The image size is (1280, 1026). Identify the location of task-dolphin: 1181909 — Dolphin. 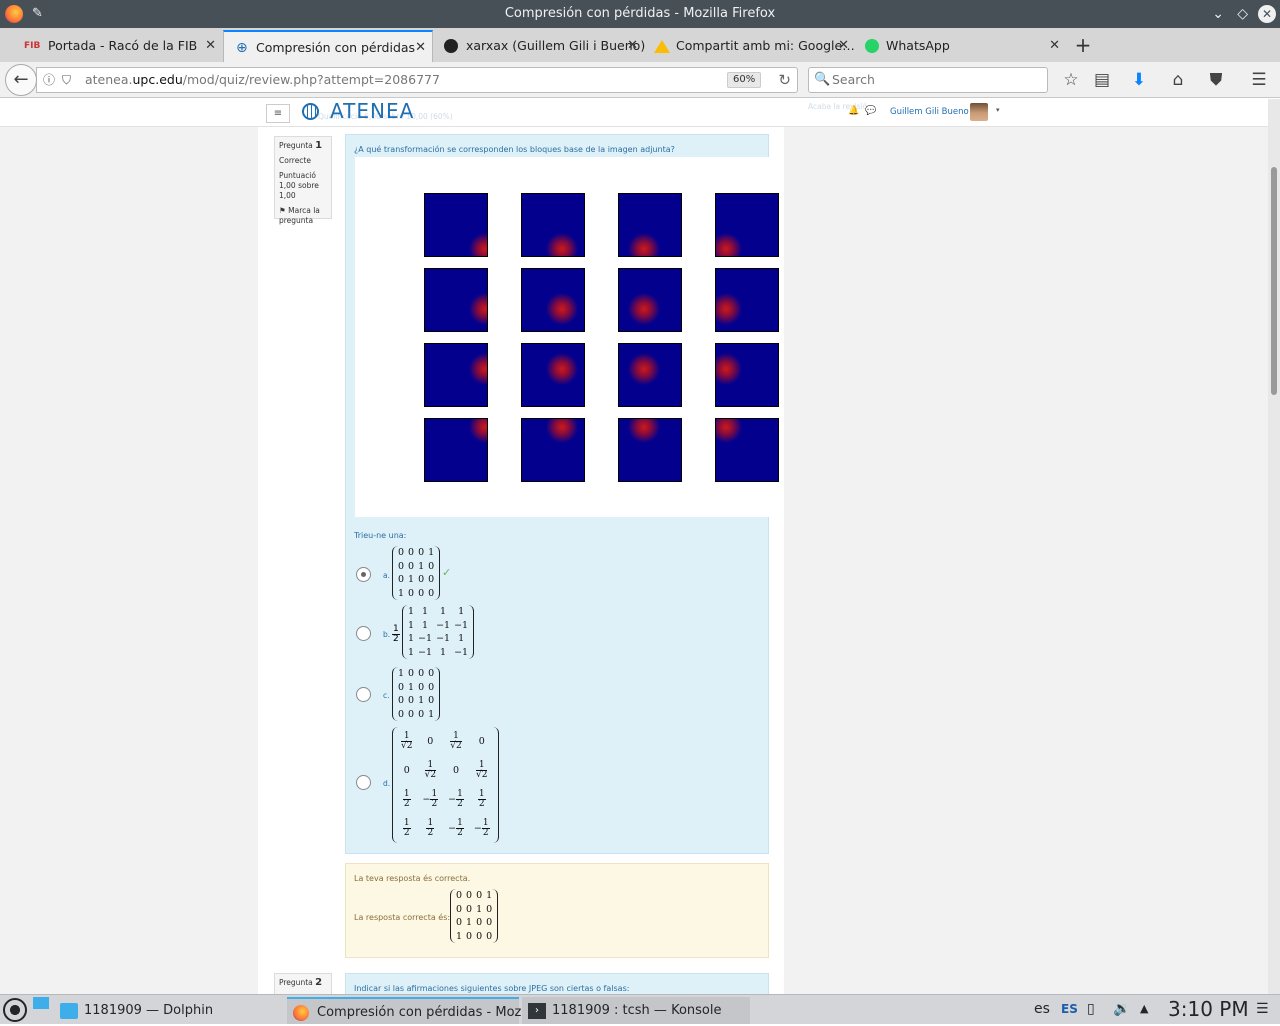
(169, 1010).